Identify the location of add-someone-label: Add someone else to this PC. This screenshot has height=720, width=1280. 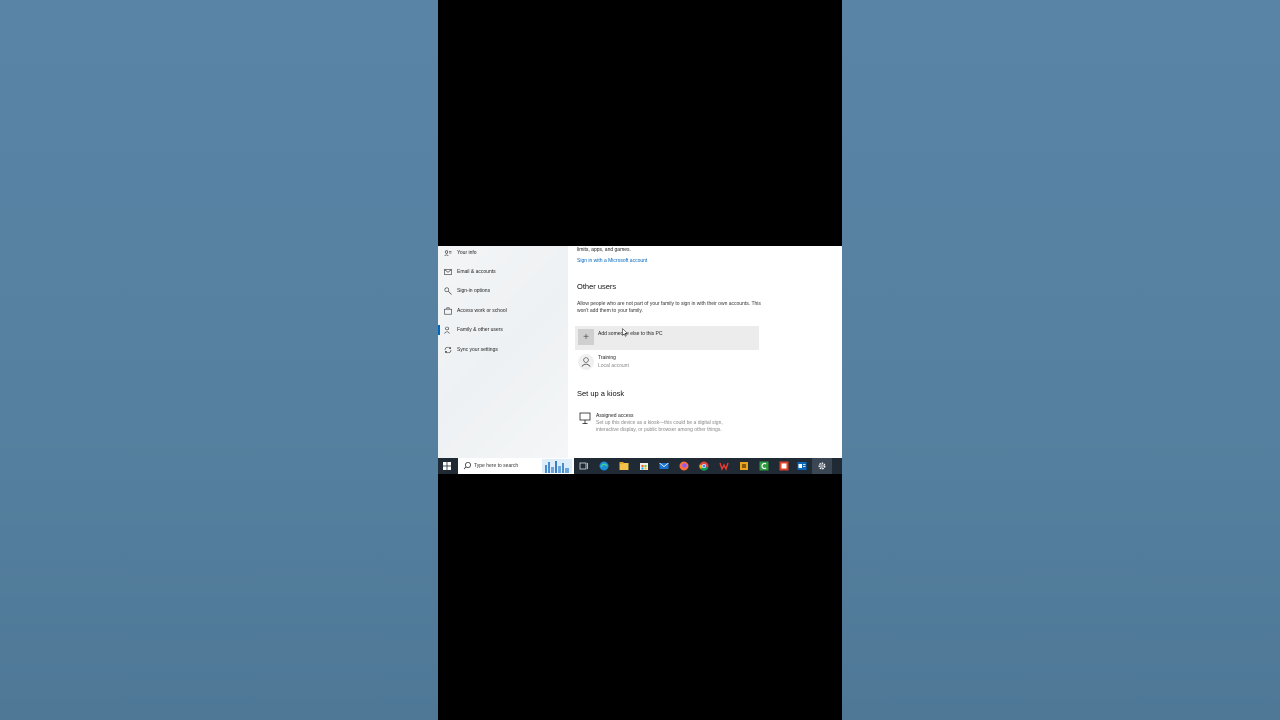
(630, 334).